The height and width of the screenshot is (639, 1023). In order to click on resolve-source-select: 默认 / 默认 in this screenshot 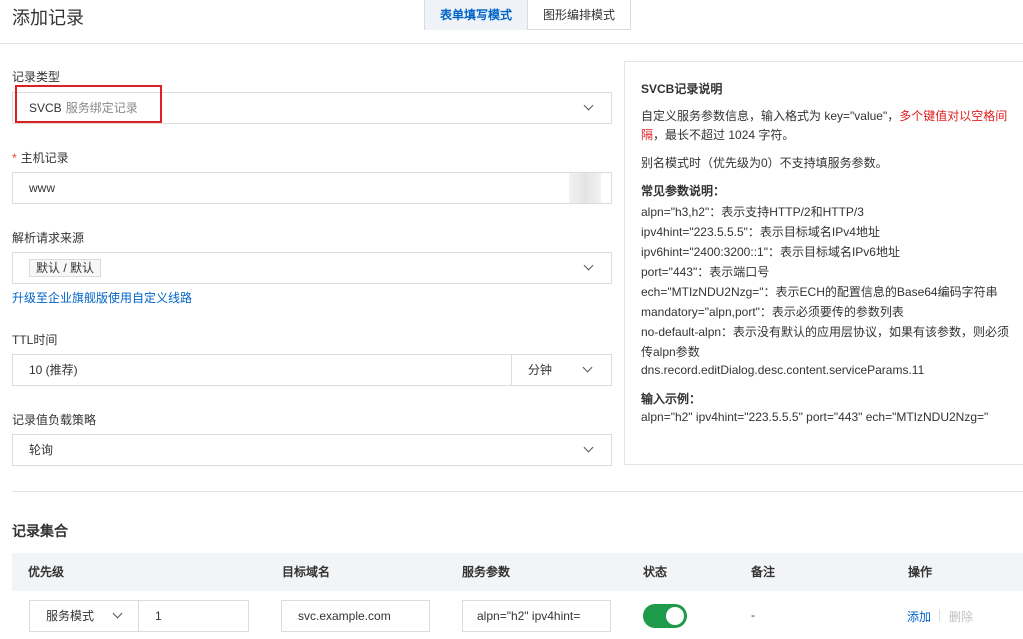, I will do `click(312, 268)`.